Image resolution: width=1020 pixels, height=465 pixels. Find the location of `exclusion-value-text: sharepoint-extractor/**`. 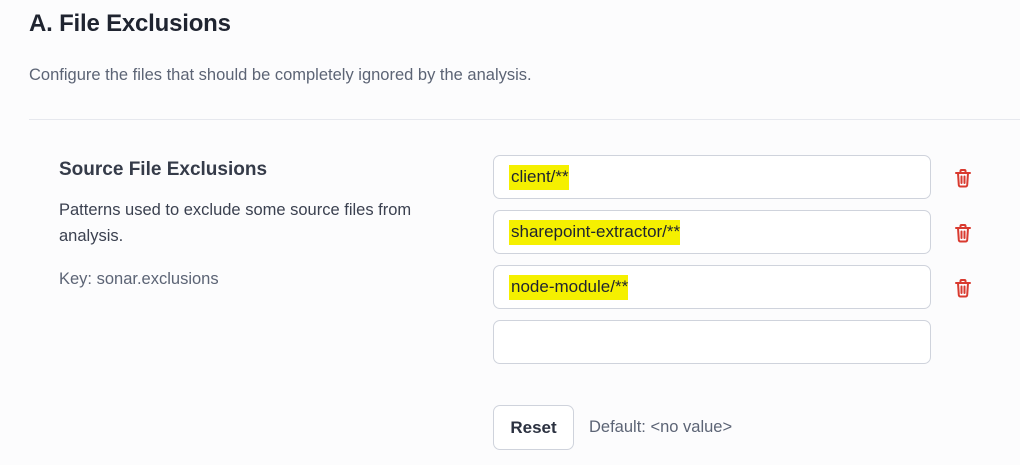

exclusion-value-text: sharepoint-extractor/** is located at coordinates (595, 232).